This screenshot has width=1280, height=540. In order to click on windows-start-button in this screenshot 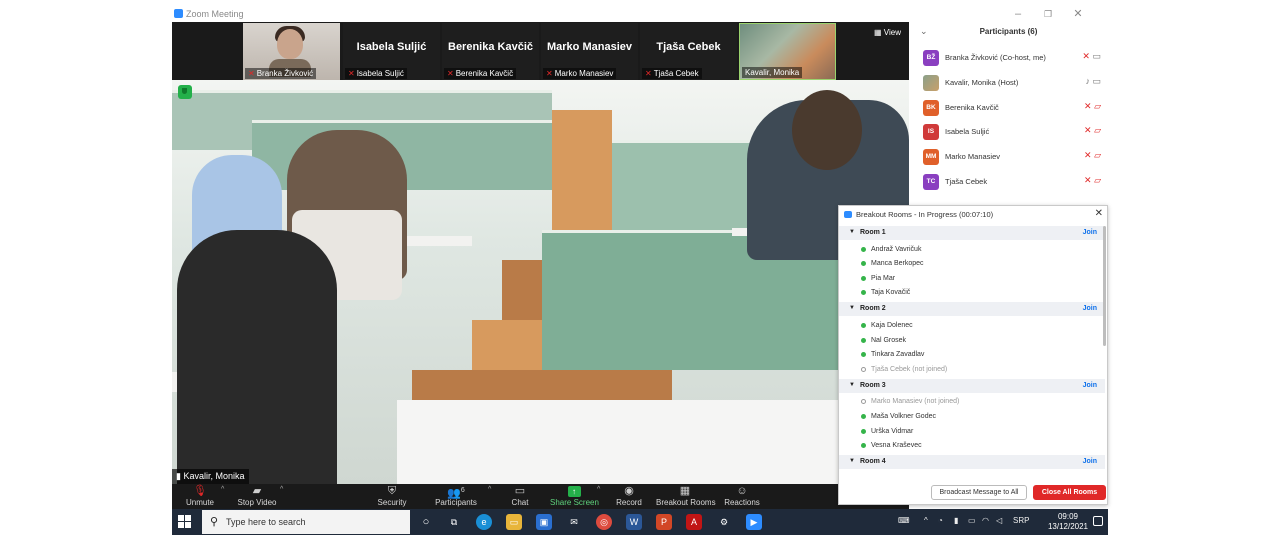, I will do `click(185, 522)`.